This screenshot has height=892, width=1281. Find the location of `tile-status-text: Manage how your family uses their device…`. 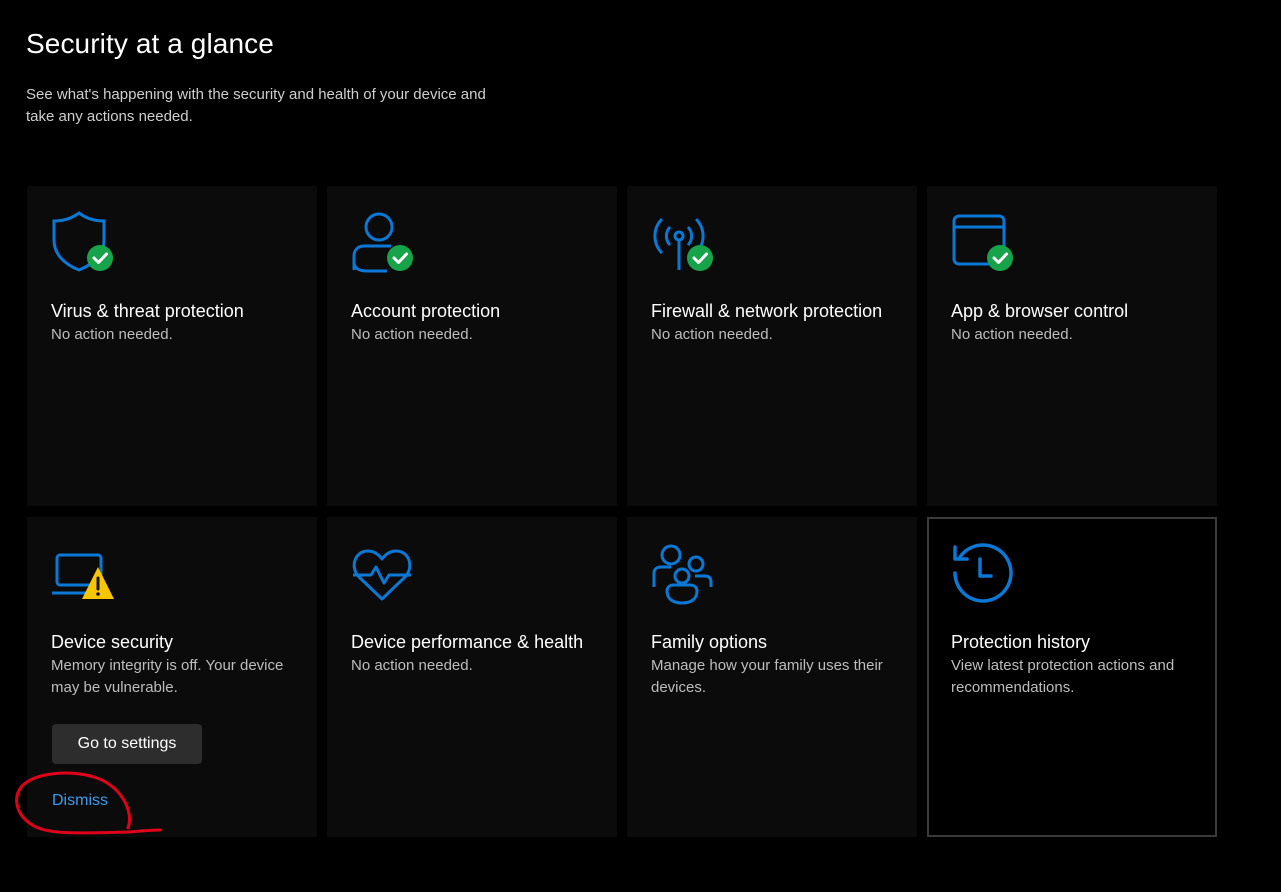

tile-status-text: Manage how your family uses their device… is located at coordinates (767, 676).